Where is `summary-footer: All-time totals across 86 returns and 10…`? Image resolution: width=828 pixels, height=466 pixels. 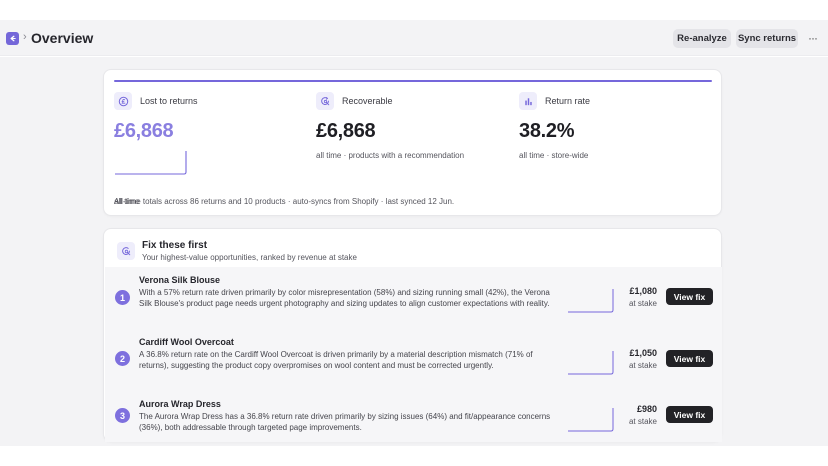 summary-footer: All-time totals across 86 returns and 10… is located at coordinates (284, 201).